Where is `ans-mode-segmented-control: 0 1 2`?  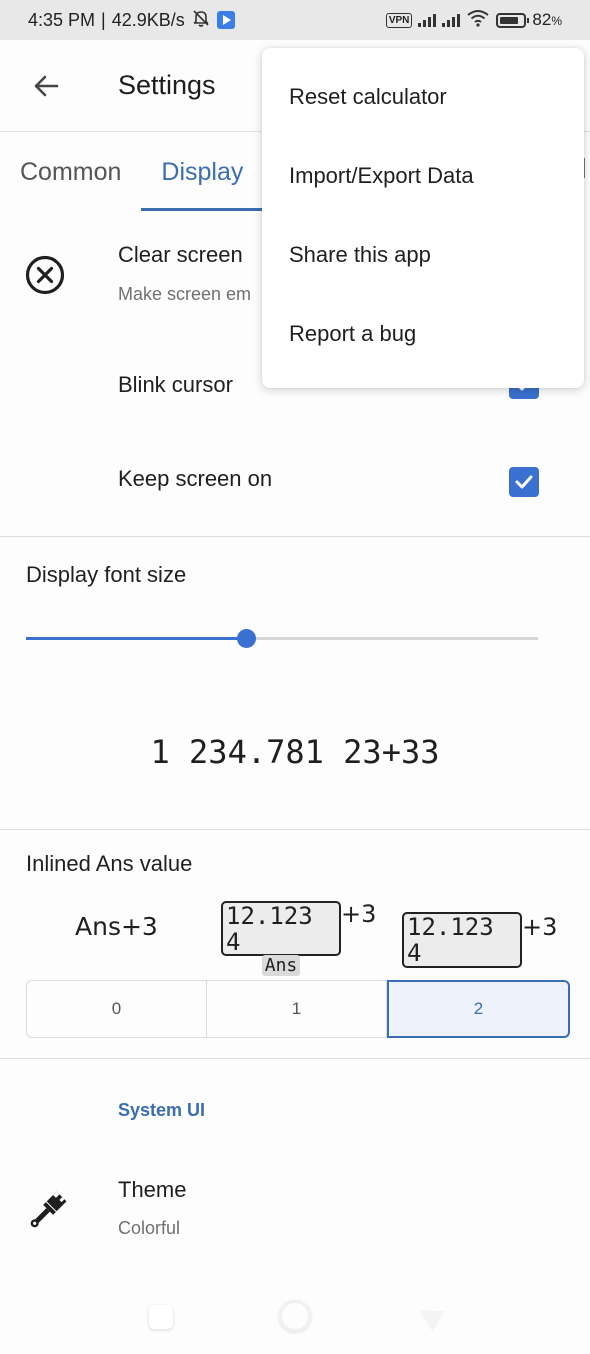 ans-mode-segmented-control: 0 1 2 is located at coordinates (298, 1009).